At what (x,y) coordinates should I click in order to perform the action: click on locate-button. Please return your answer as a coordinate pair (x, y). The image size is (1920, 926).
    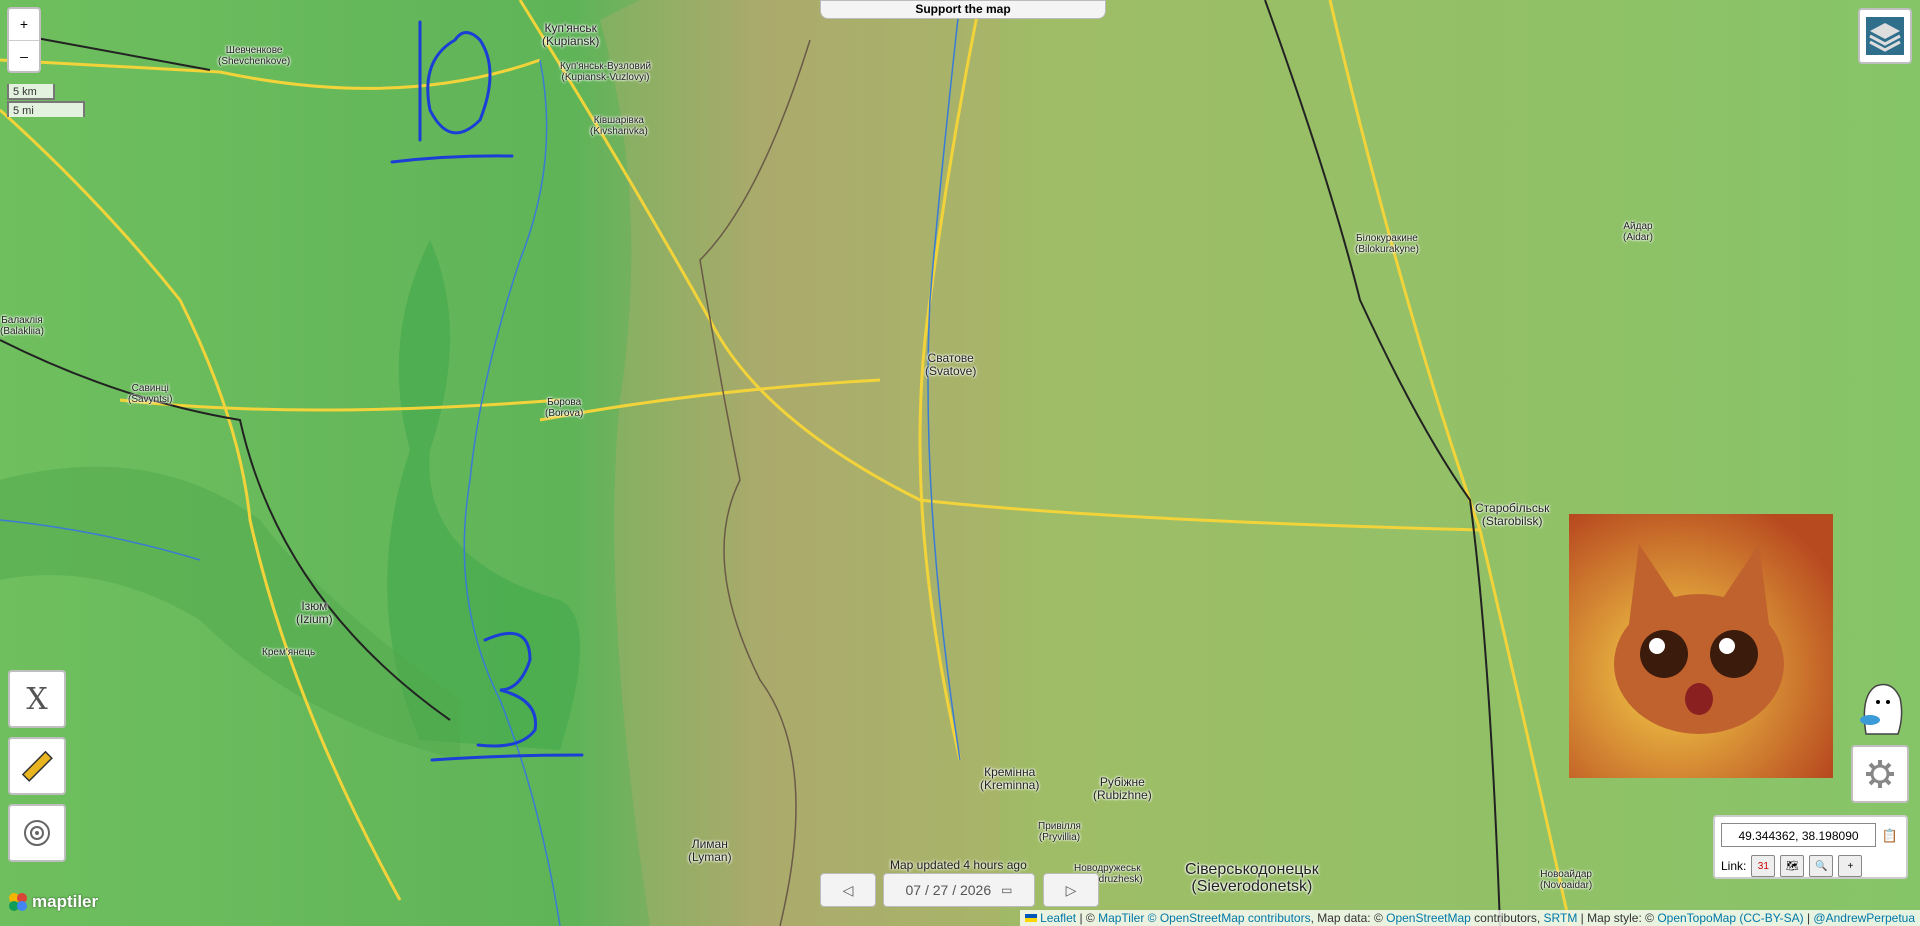
    Looking at the image, I should click on (37, 833).